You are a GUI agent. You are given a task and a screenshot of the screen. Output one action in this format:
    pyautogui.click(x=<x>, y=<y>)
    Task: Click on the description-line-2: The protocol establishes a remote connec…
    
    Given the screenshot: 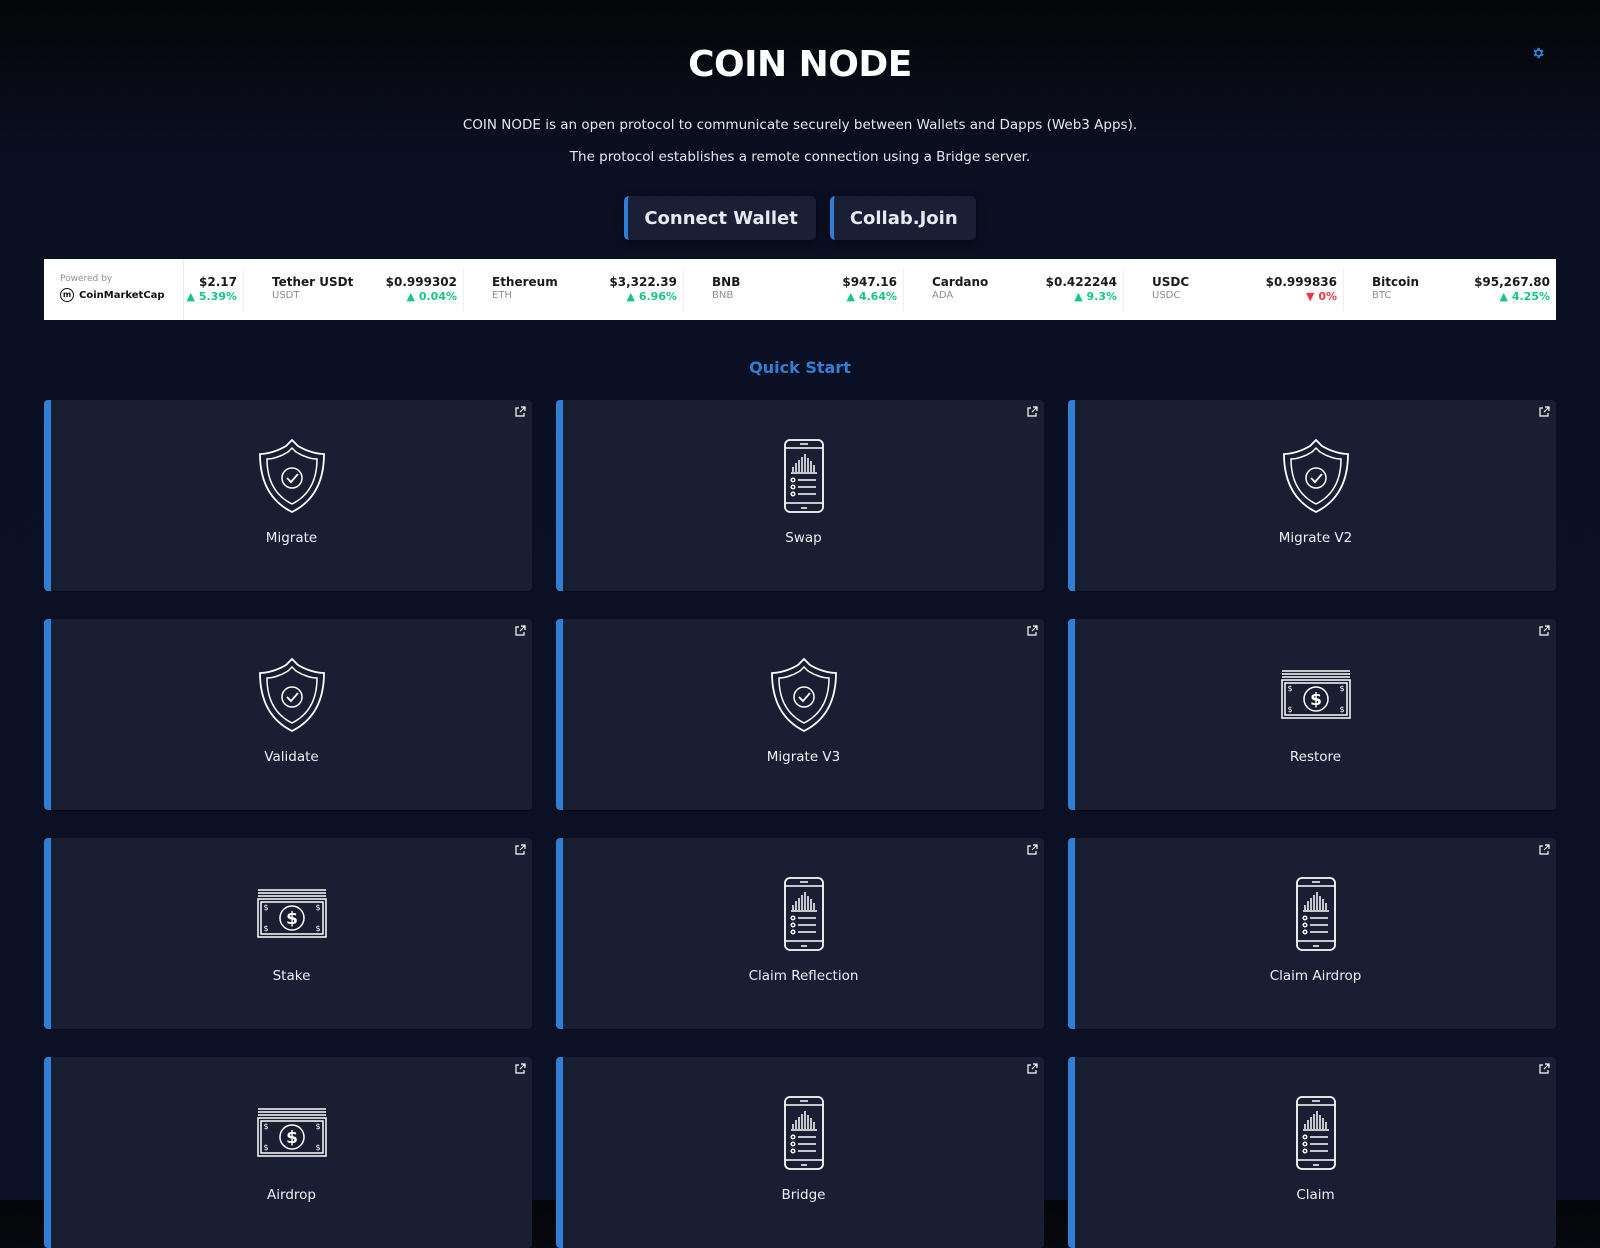 What is the action you would take?
    pyautogui.click(x=800, y=157)
    